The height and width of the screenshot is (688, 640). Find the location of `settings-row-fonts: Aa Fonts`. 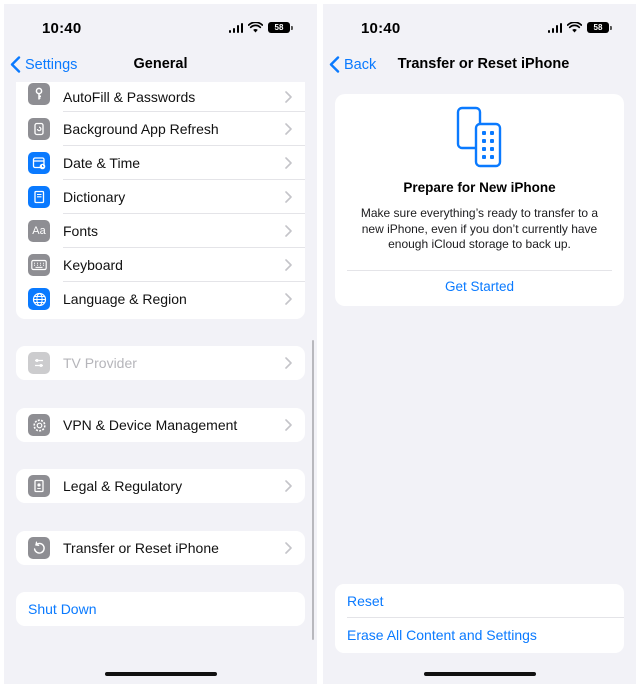

settings-row-fonts: Aa Fonts is located at coordinates (160, 231).